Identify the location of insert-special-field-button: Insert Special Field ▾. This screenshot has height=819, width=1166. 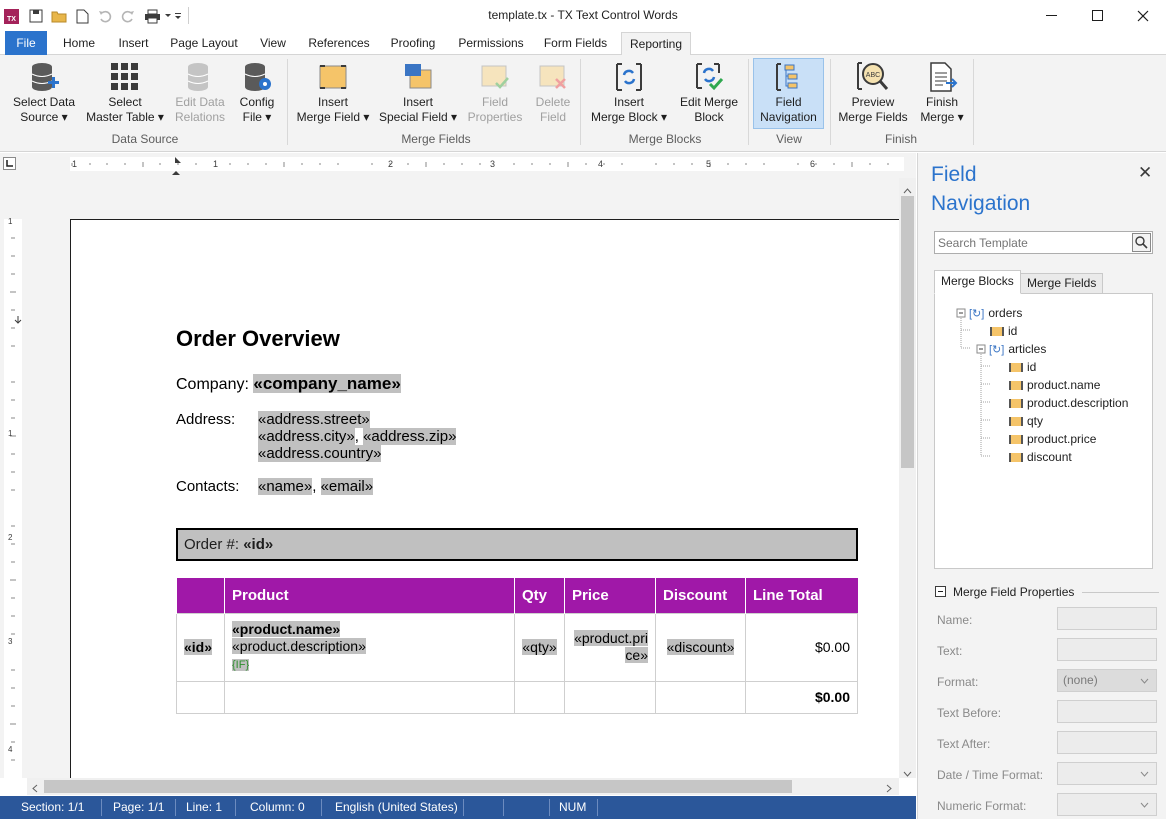
(418, 94).